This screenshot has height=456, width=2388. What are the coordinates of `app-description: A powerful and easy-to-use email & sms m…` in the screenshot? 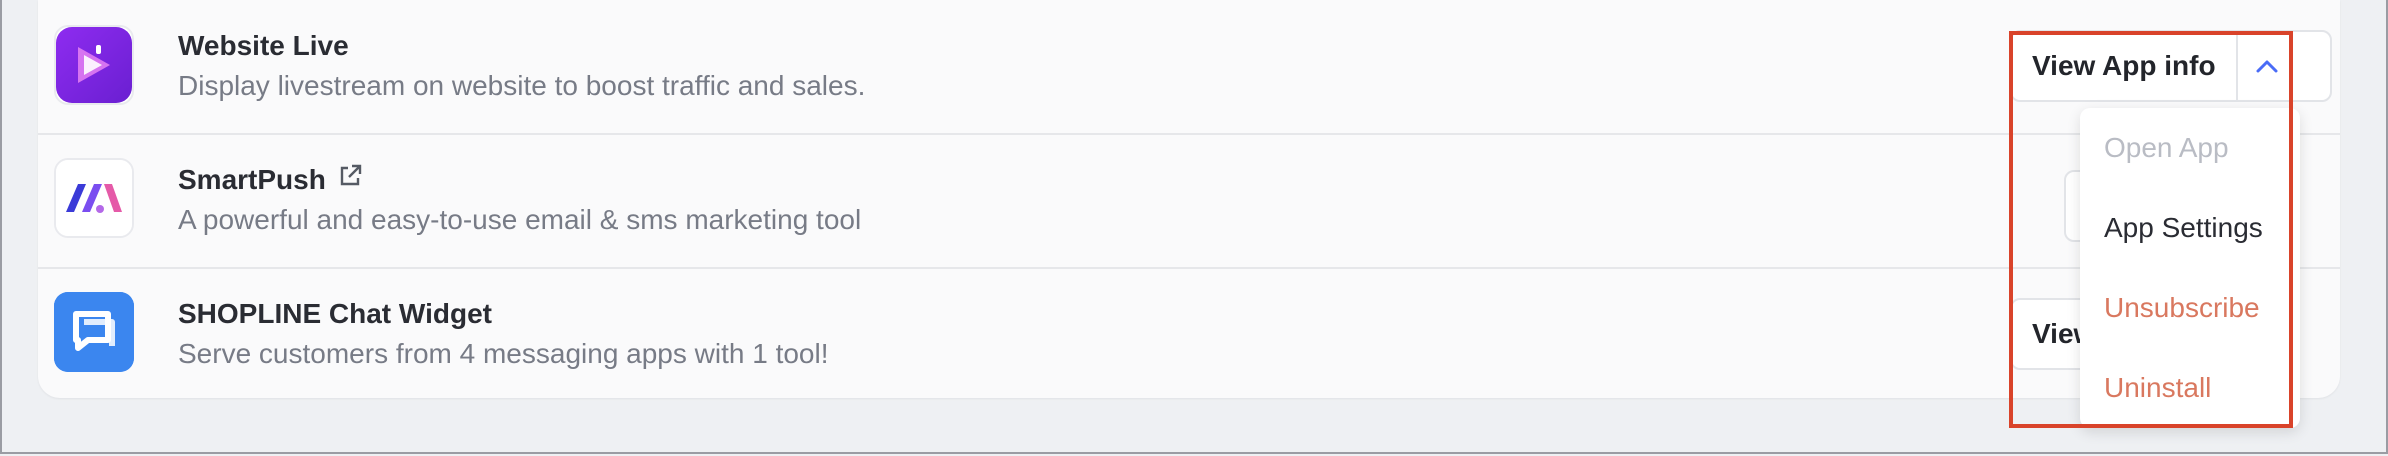 It's located at (520, 219).